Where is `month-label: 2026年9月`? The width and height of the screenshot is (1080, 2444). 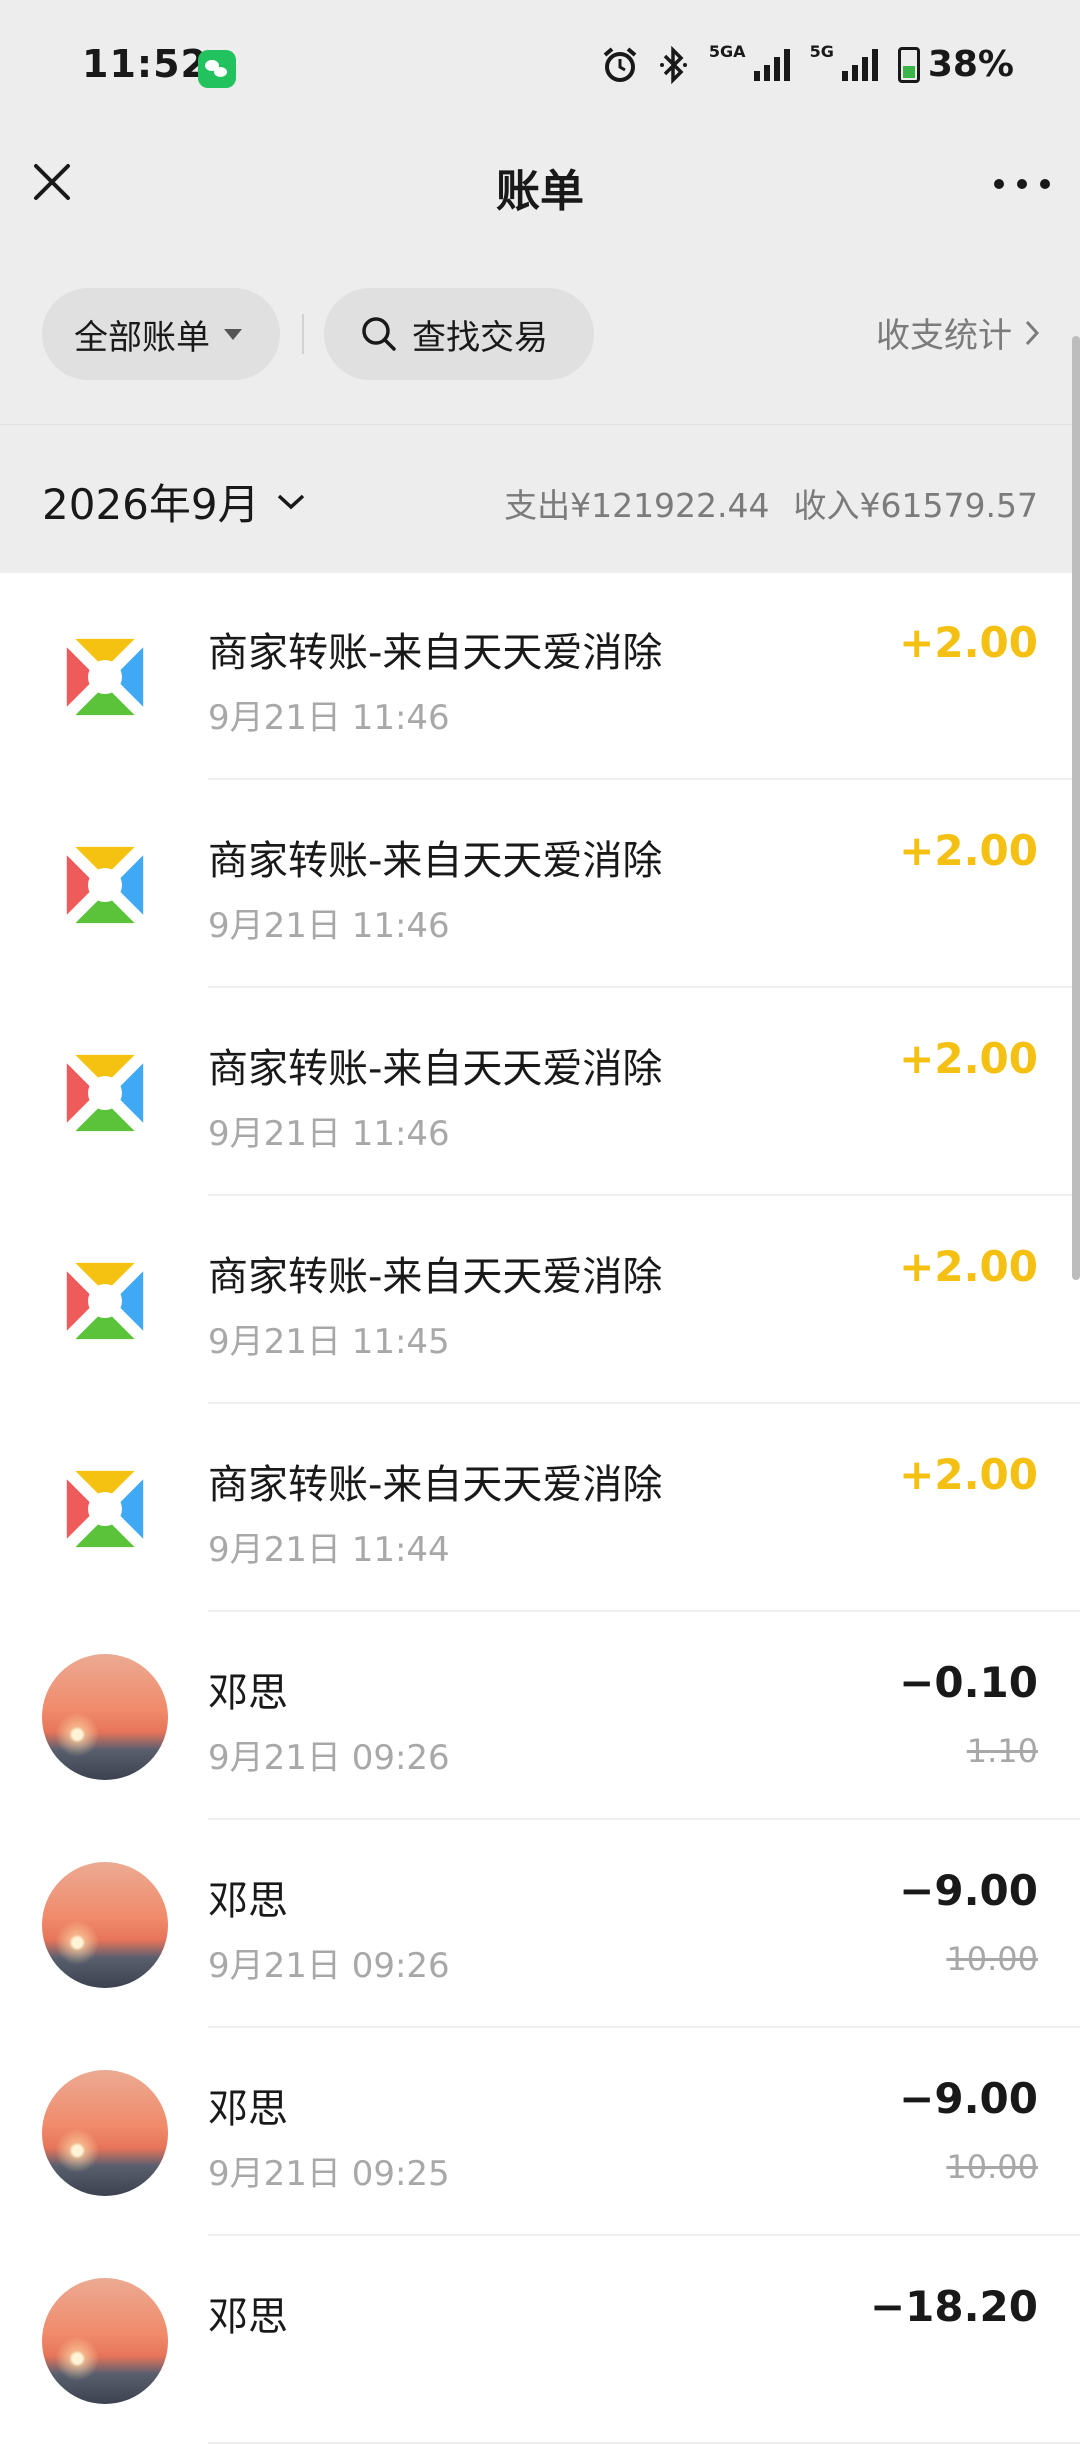
month-label: 2026年9月 is located at coordinates (151, 504).